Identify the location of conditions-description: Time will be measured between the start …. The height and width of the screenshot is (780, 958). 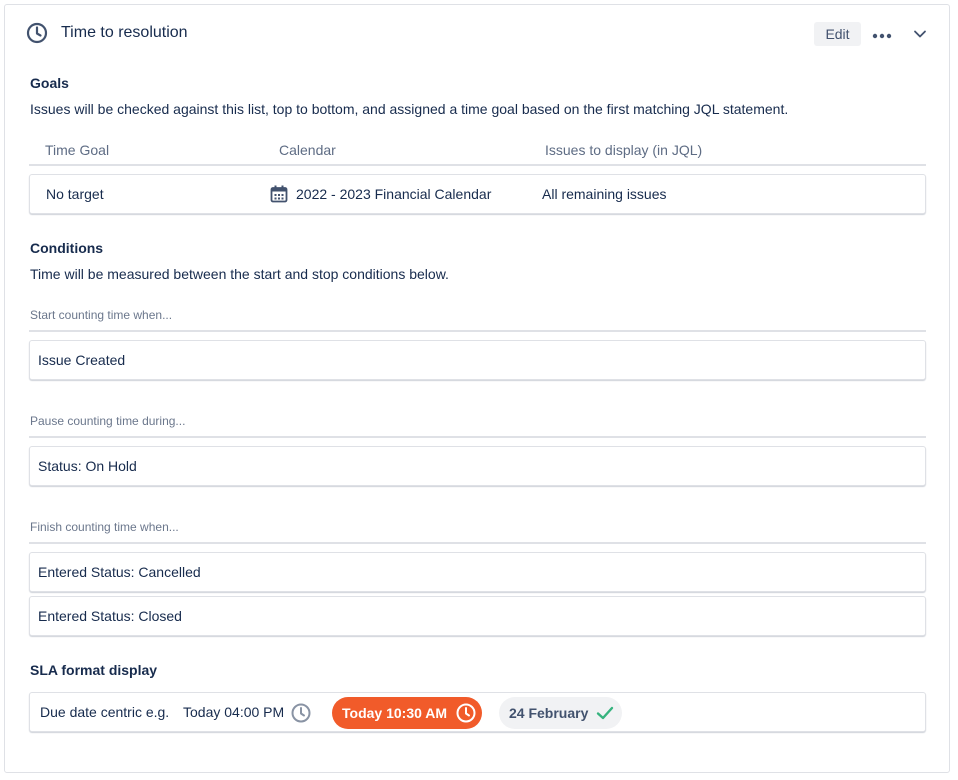
(239, 274).